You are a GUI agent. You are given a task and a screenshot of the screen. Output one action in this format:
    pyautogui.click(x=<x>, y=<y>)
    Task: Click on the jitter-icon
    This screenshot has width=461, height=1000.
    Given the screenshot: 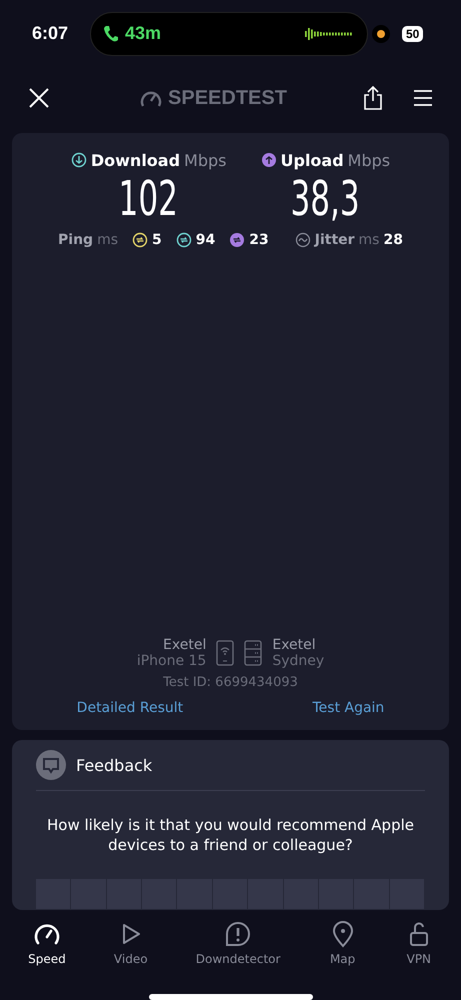 What is the action you would take?
    pyautogui.click(x=302, y=240)
    